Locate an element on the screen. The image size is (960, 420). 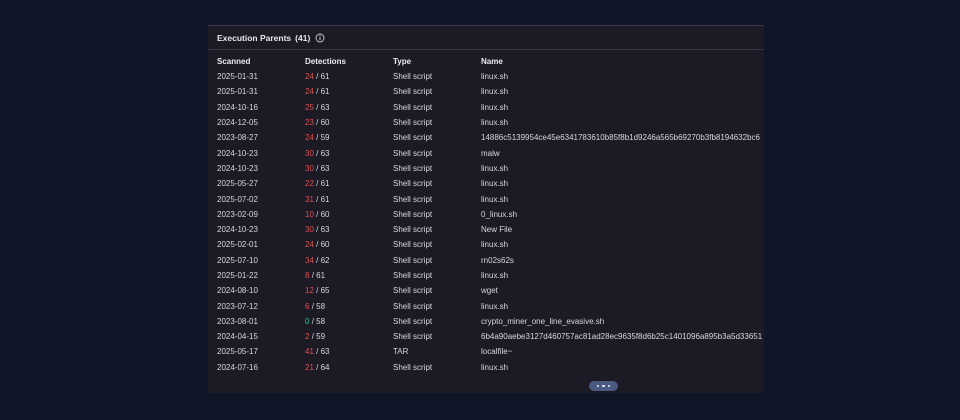
file-name-link: New File is located at coordinates (621, 229).